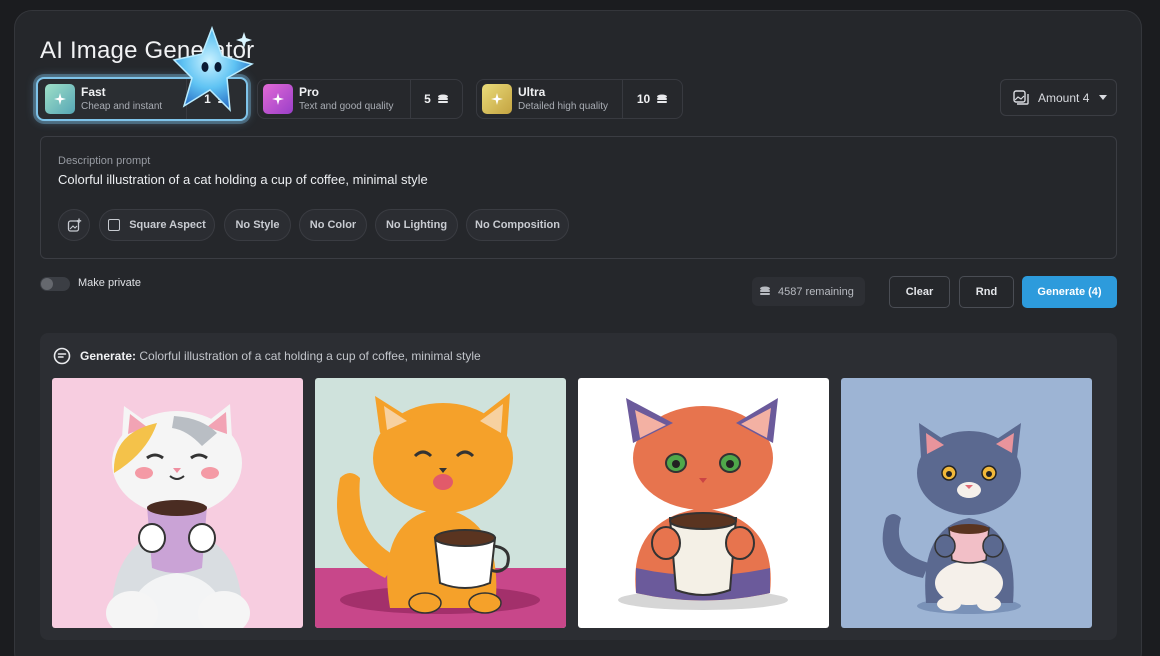 Image resolution: width=1160 pixels, height=656 pixels. Describe the element at coordinates (532, 92) in the screenshot. I see `tier-name: Ultra` at that location.